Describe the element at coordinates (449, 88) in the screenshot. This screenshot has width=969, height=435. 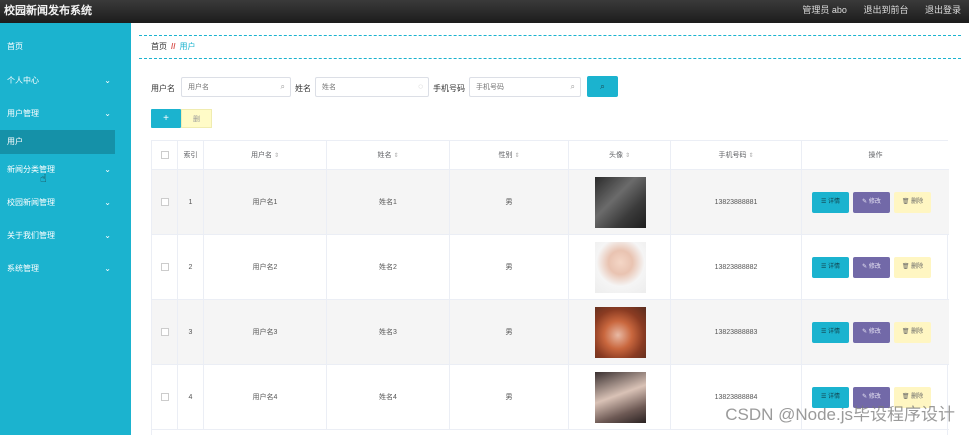
I see `phone-label: 手机号码` at that location.